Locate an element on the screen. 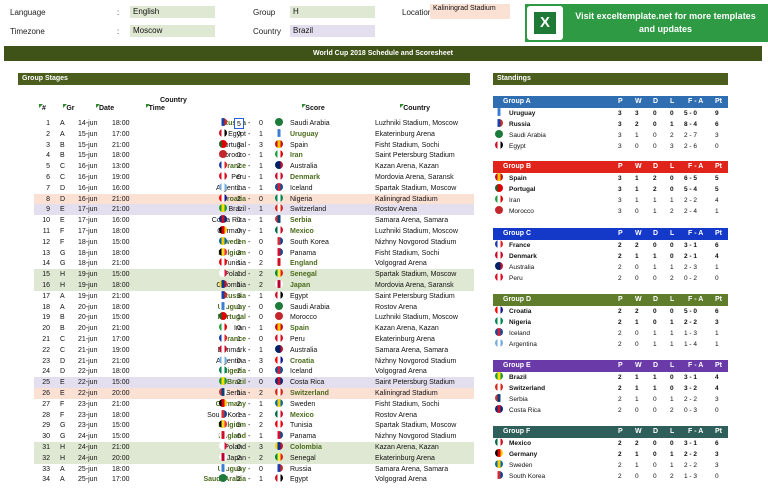  away-team: Spain is located at coordinates (300, 329).